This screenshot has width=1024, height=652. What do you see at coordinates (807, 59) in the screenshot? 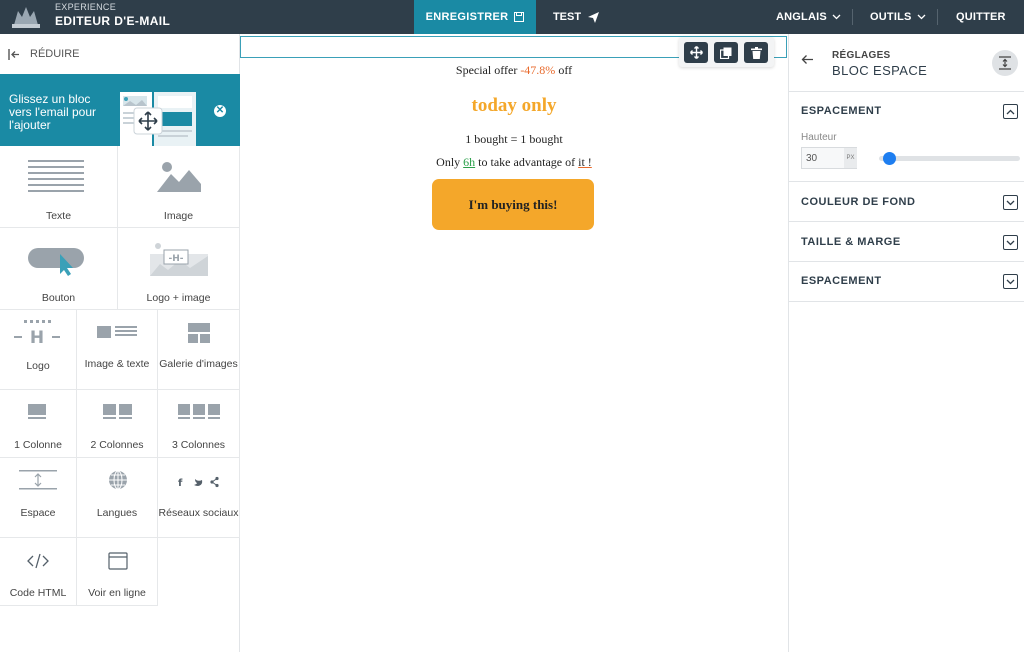
I see `back-arrow-icon` at bounding box center [807, 59].